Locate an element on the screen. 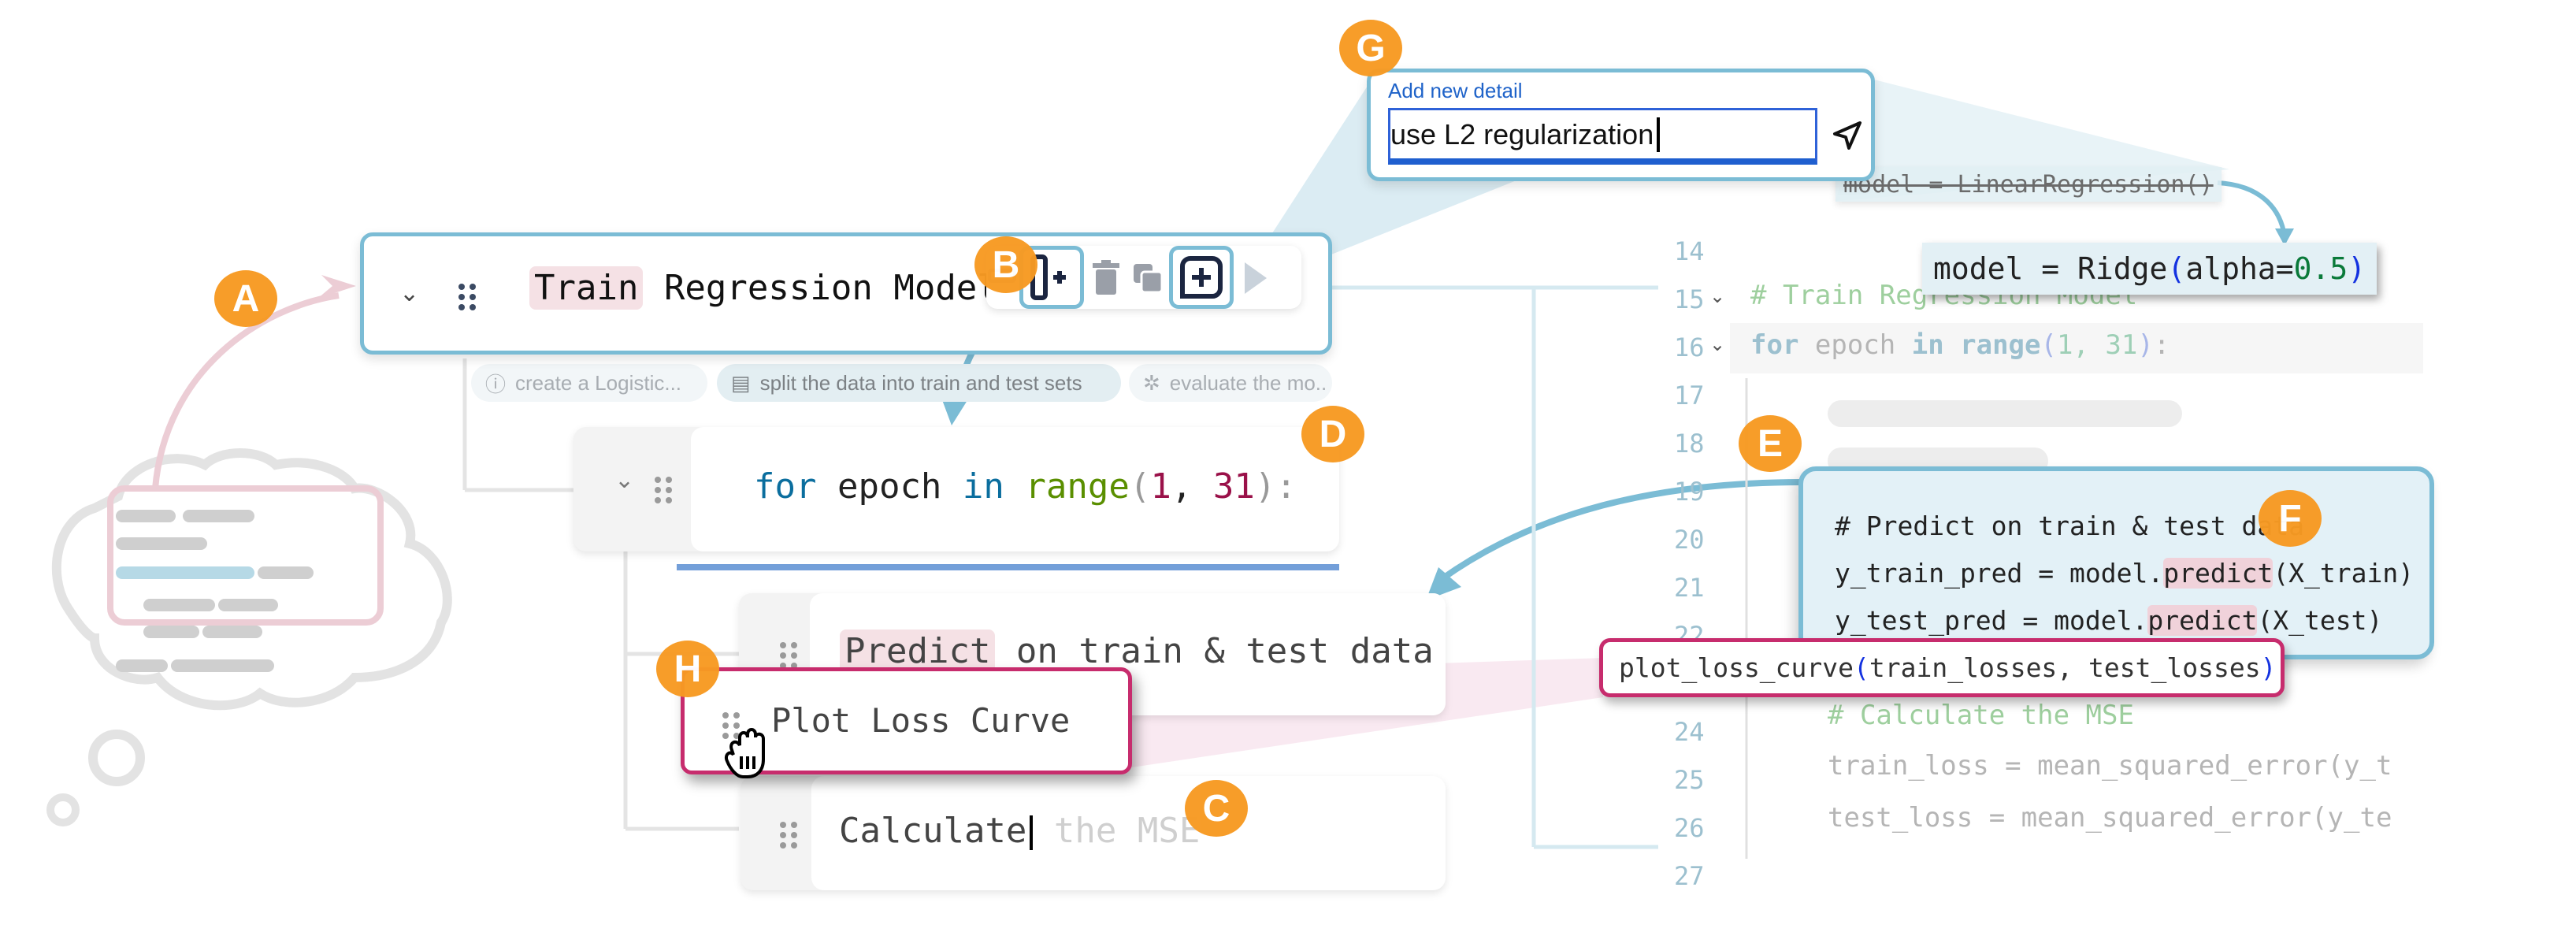 This screenshot has width=2576, height=947. input-value: use L2 regularization is located at coordinates (1522, 133).